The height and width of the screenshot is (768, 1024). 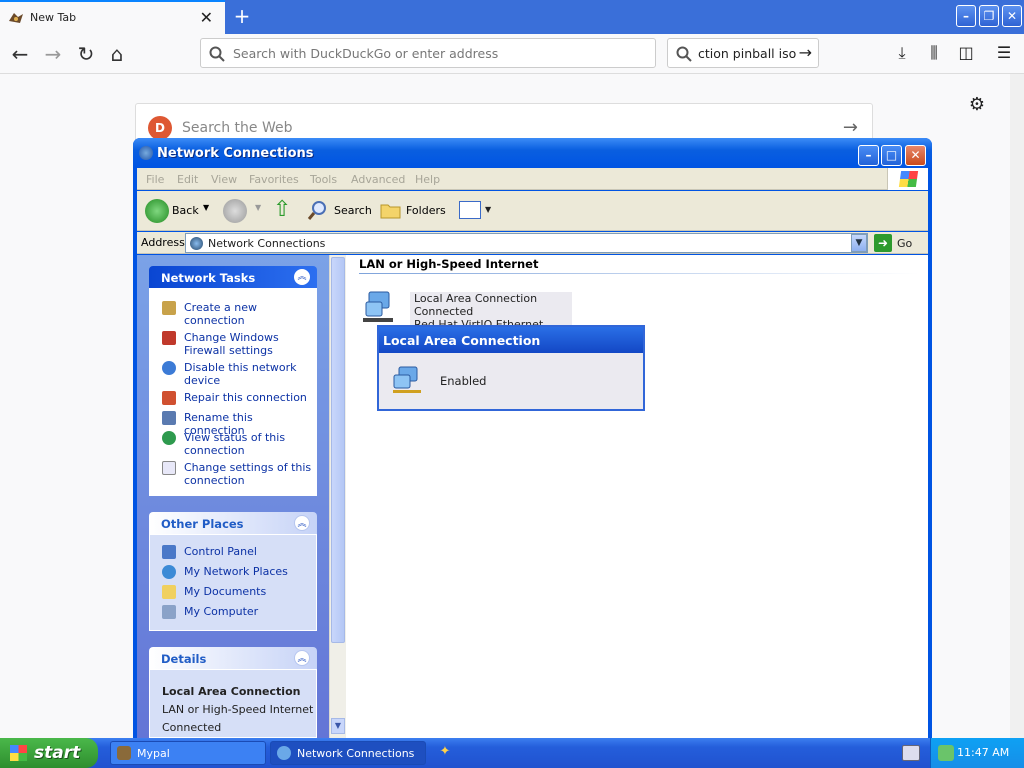 I want to click on new-tab-button: +, so click(x=242, y=16).